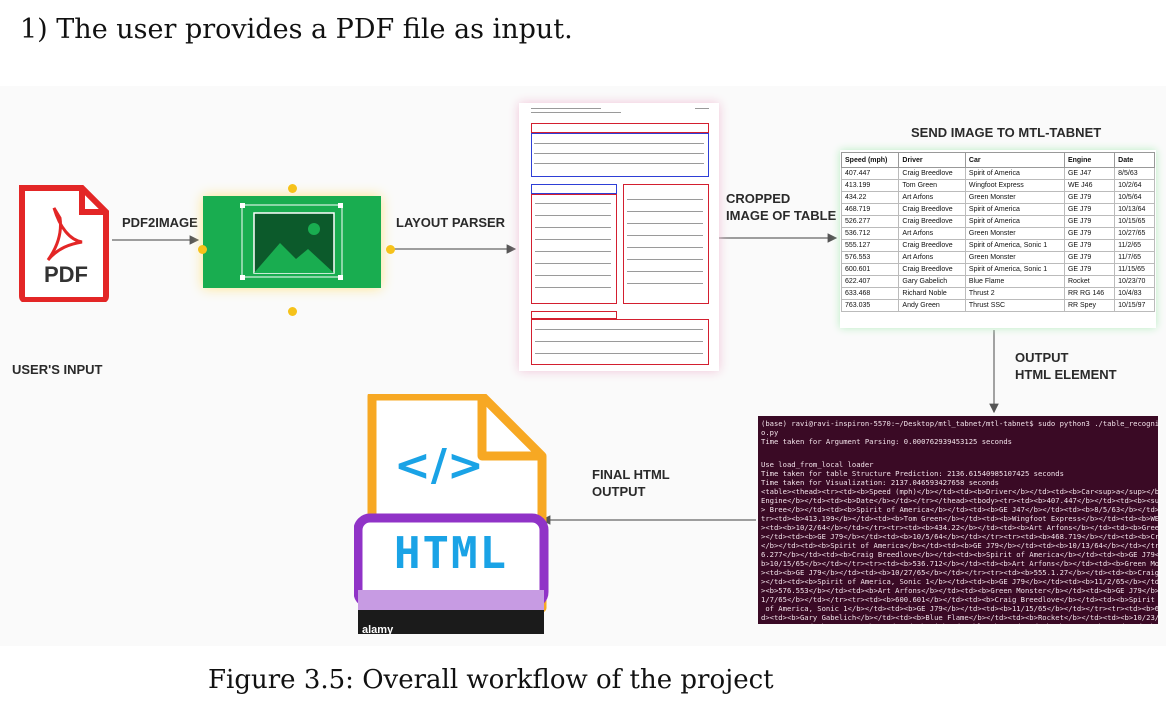 This screenshot has height=702, width=1166. What do you see at coordinates (451, 222) in the screenshot?
I see `label-layout-parser: LAYOUT PARSER` at bounding box center [451, 222].